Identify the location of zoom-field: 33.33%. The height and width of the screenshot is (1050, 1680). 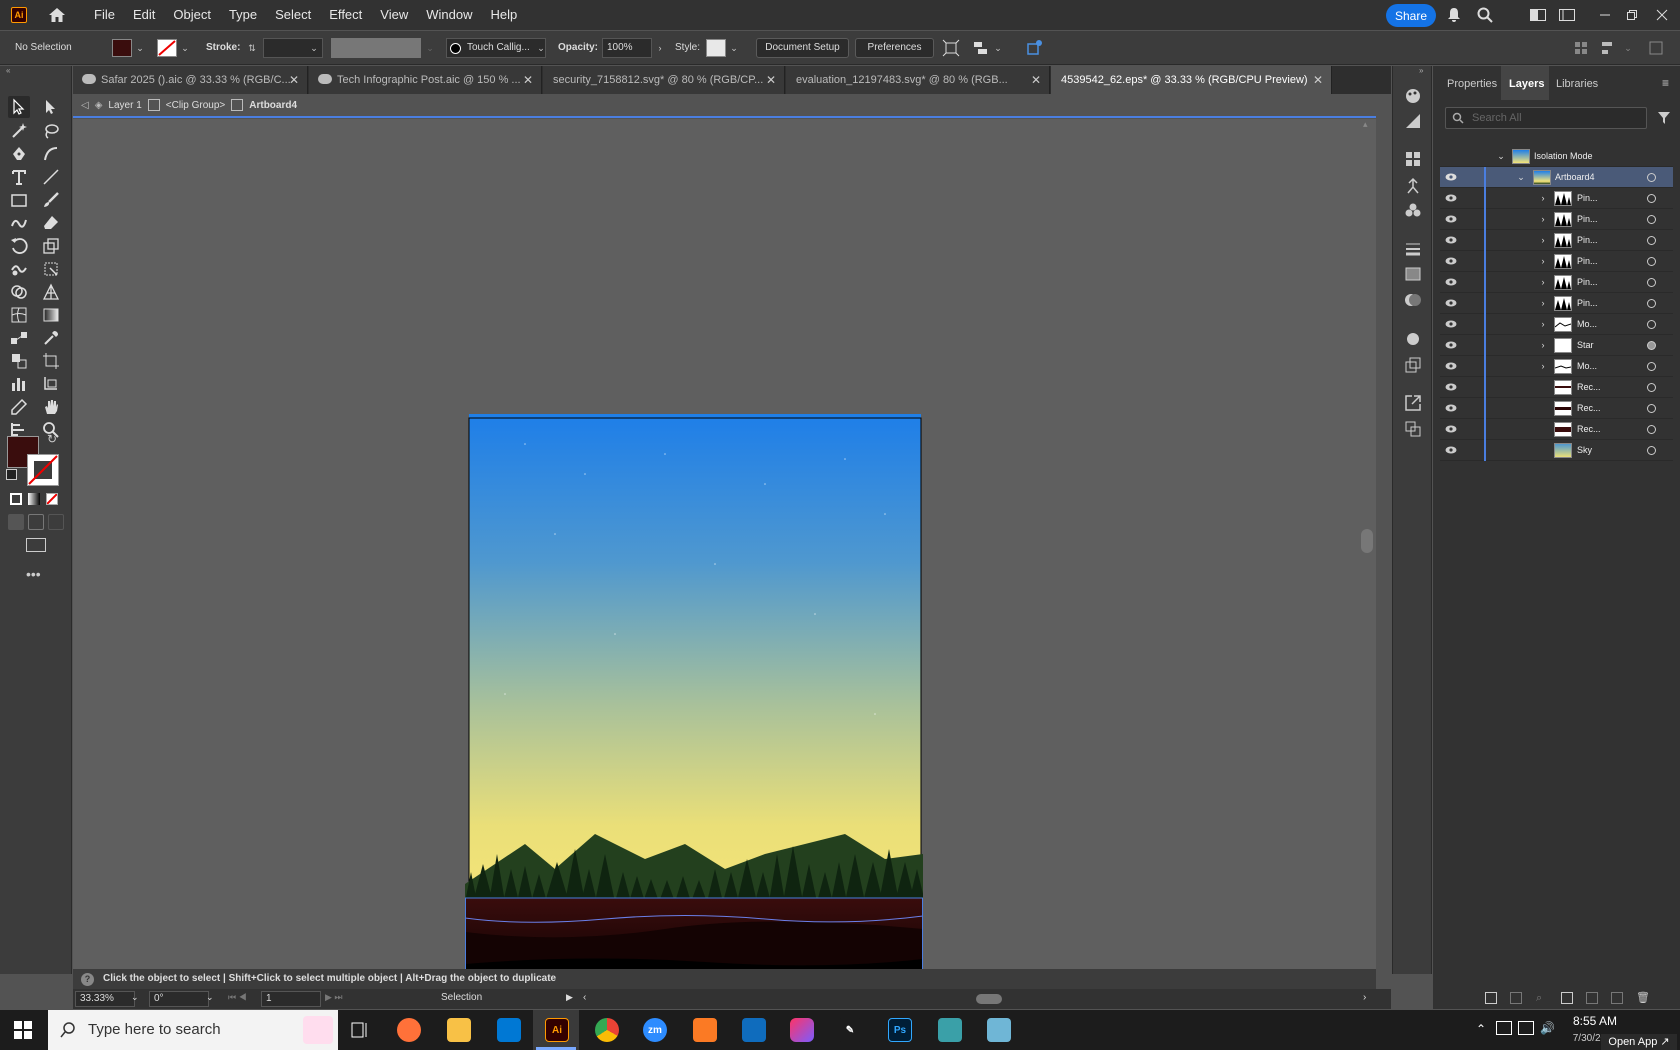
(105, 999).